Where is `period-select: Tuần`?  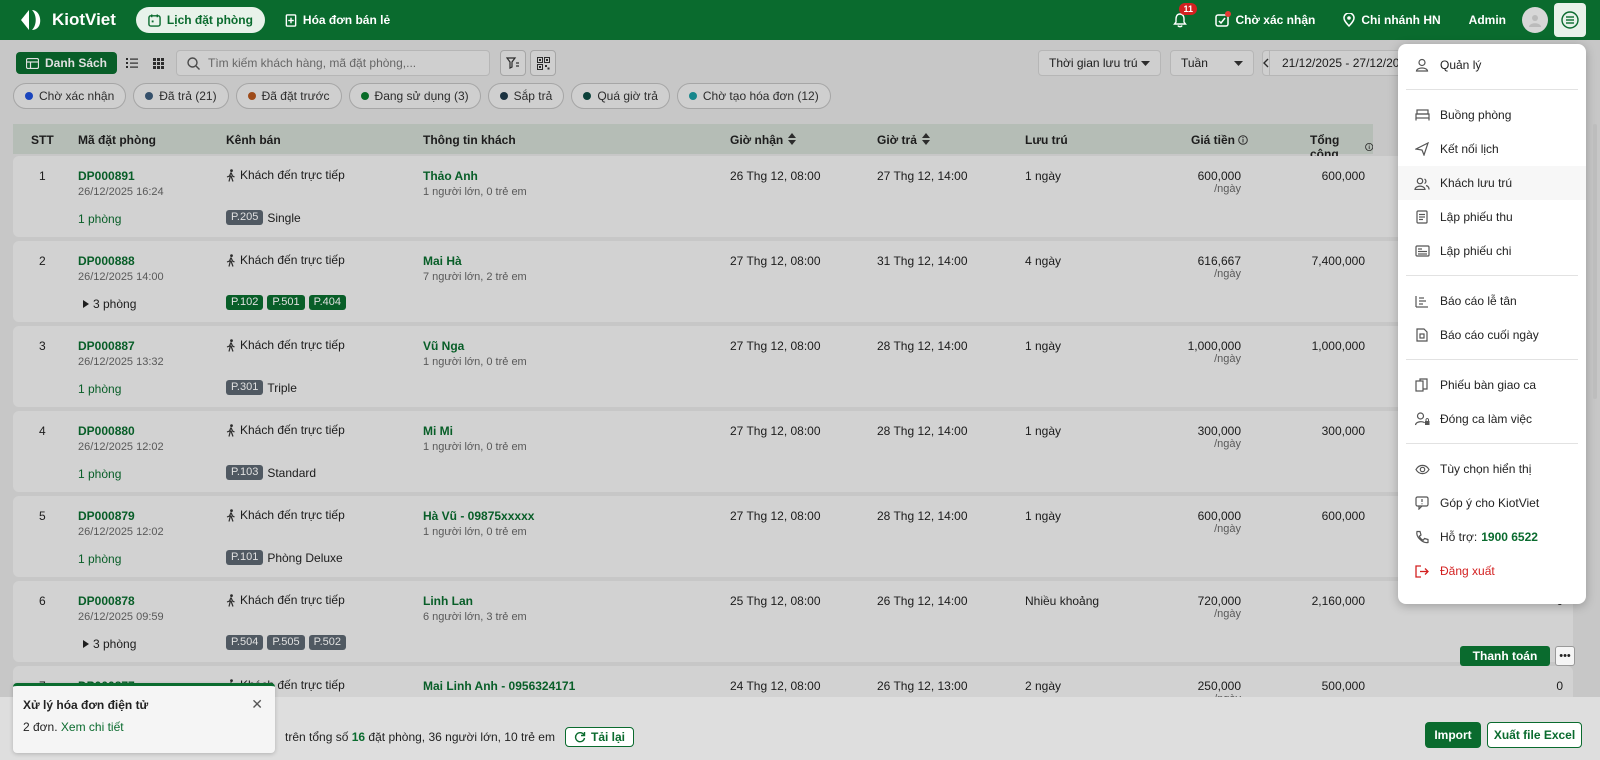 period-select: Tuần is located at coordinates (1212, 63).